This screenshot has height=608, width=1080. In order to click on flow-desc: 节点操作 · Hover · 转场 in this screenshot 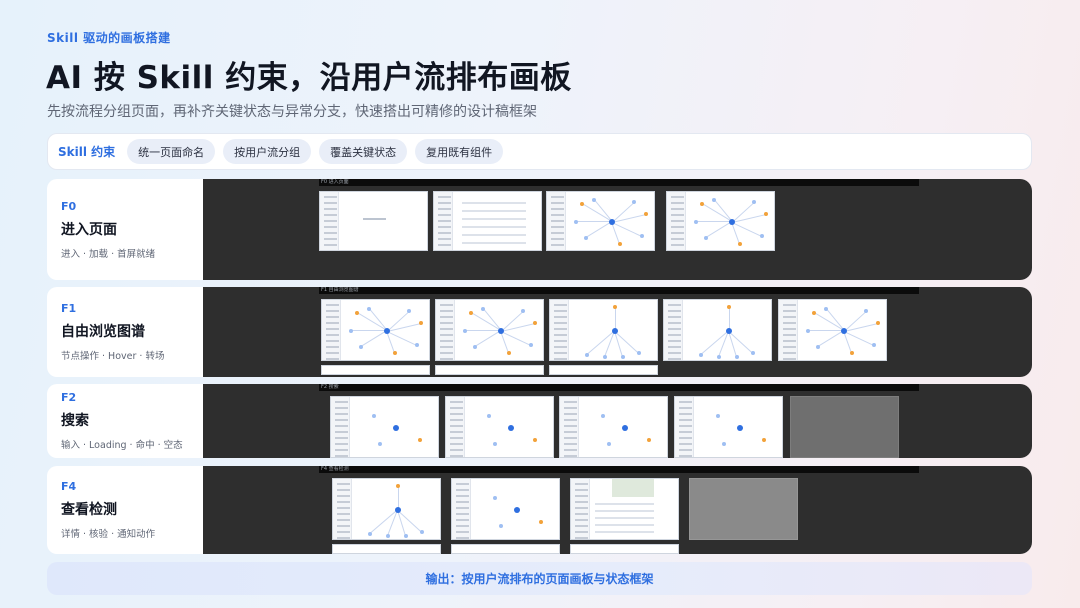, I will do `click(113, 356)`.